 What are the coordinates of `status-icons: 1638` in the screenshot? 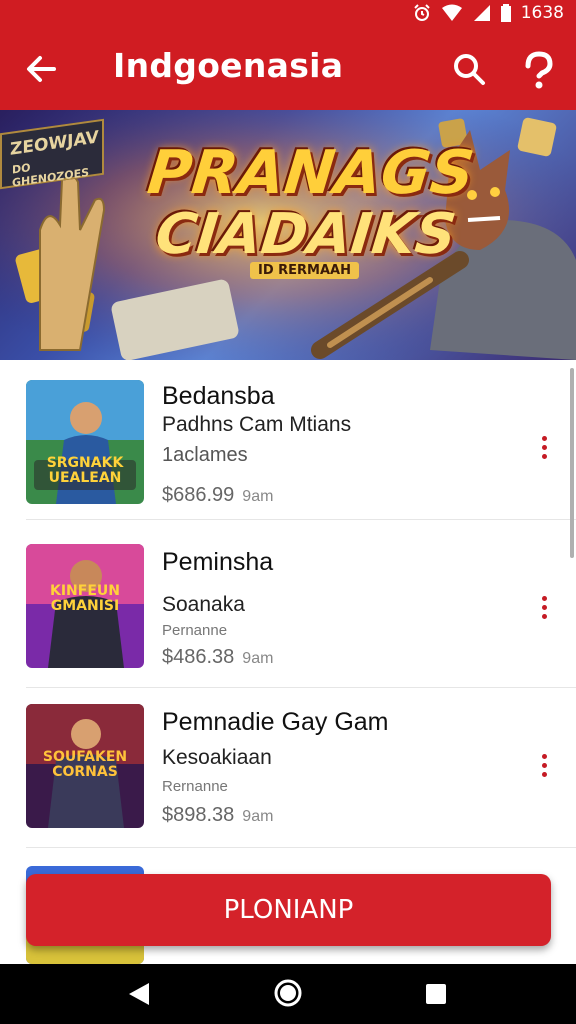 It's located at (488, 13).